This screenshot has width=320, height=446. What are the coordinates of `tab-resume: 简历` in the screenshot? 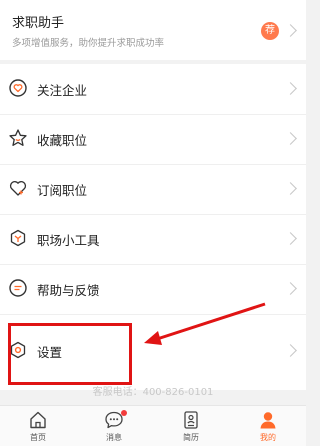 It's located at (191, 426).